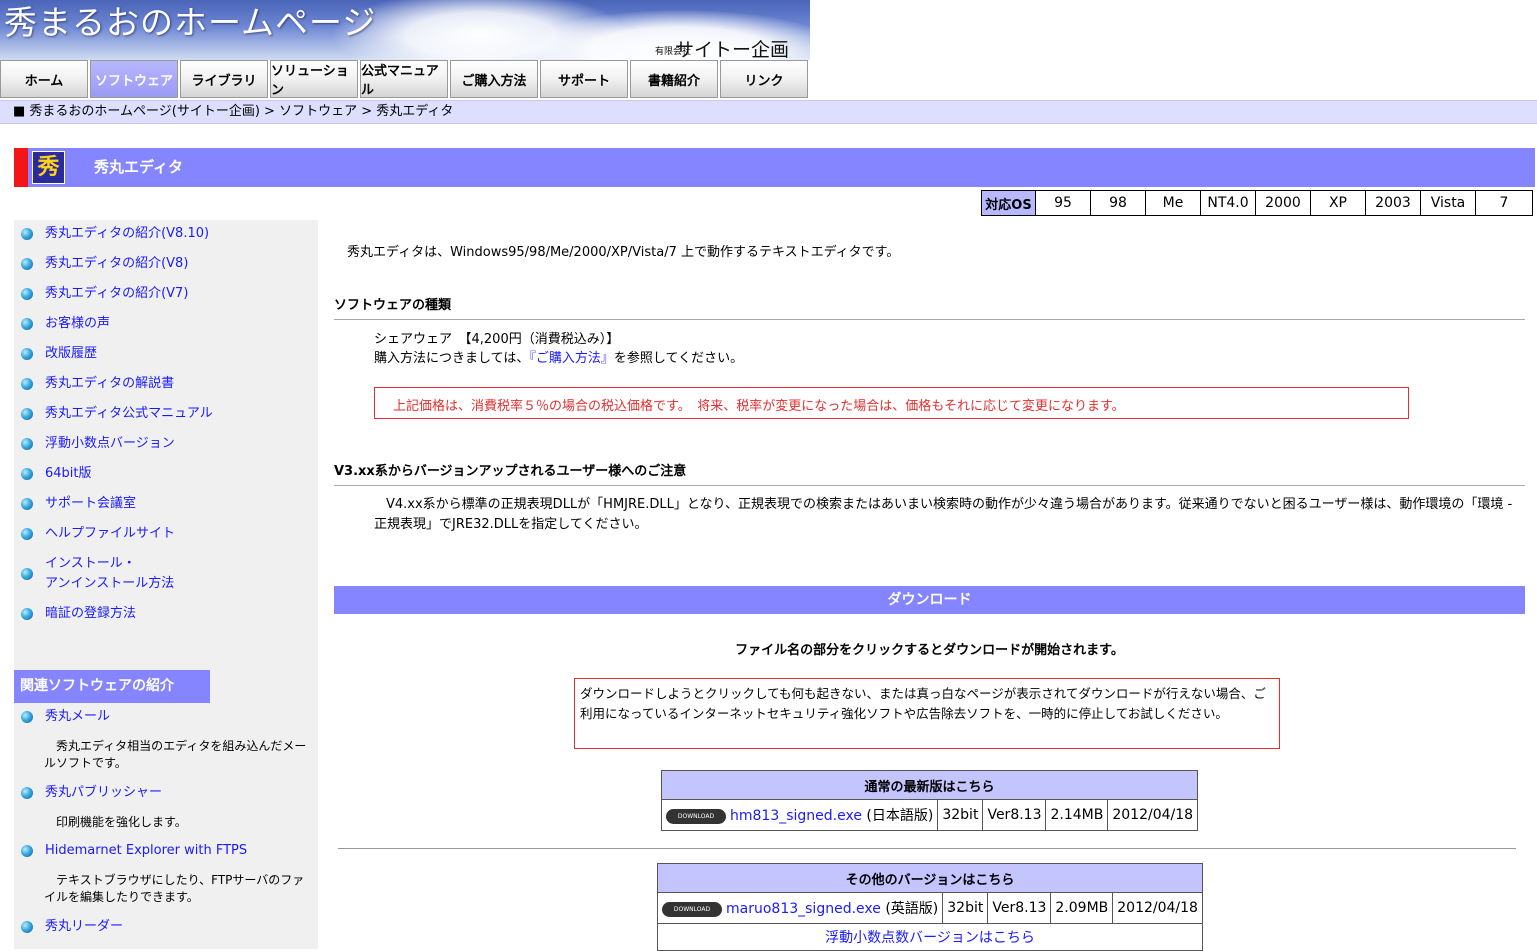 This screenshot has height=951, width=1537. I want to click on sidebar-item-official-manual: 秀丸エディタ公式マニュアル, so click(117, 414).